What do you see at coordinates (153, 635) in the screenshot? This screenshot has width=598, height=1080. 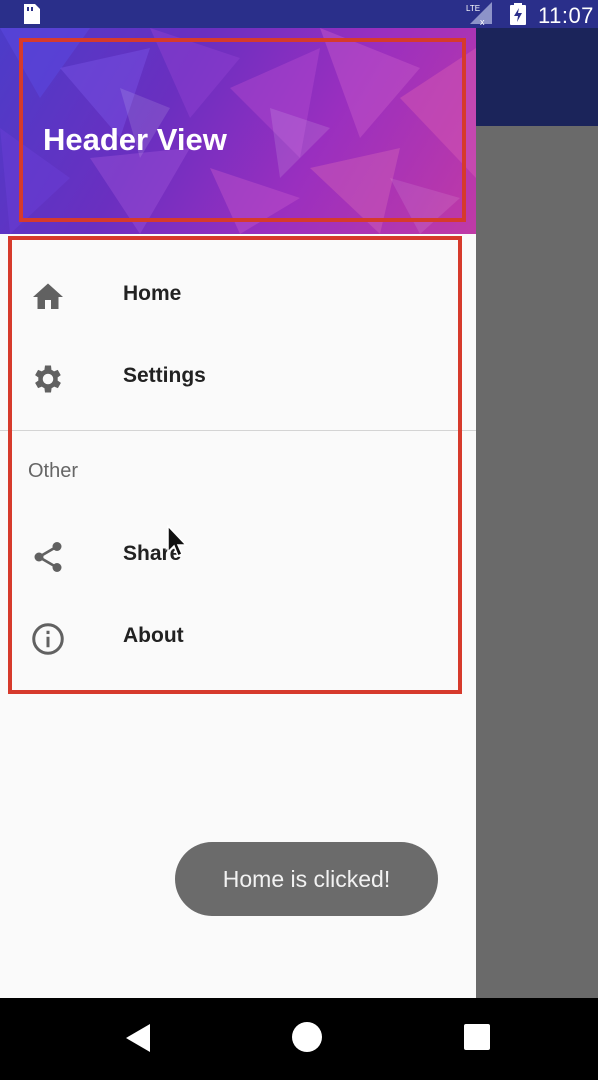 I see `menu-item-label: About` at bounding box center [153, 635].